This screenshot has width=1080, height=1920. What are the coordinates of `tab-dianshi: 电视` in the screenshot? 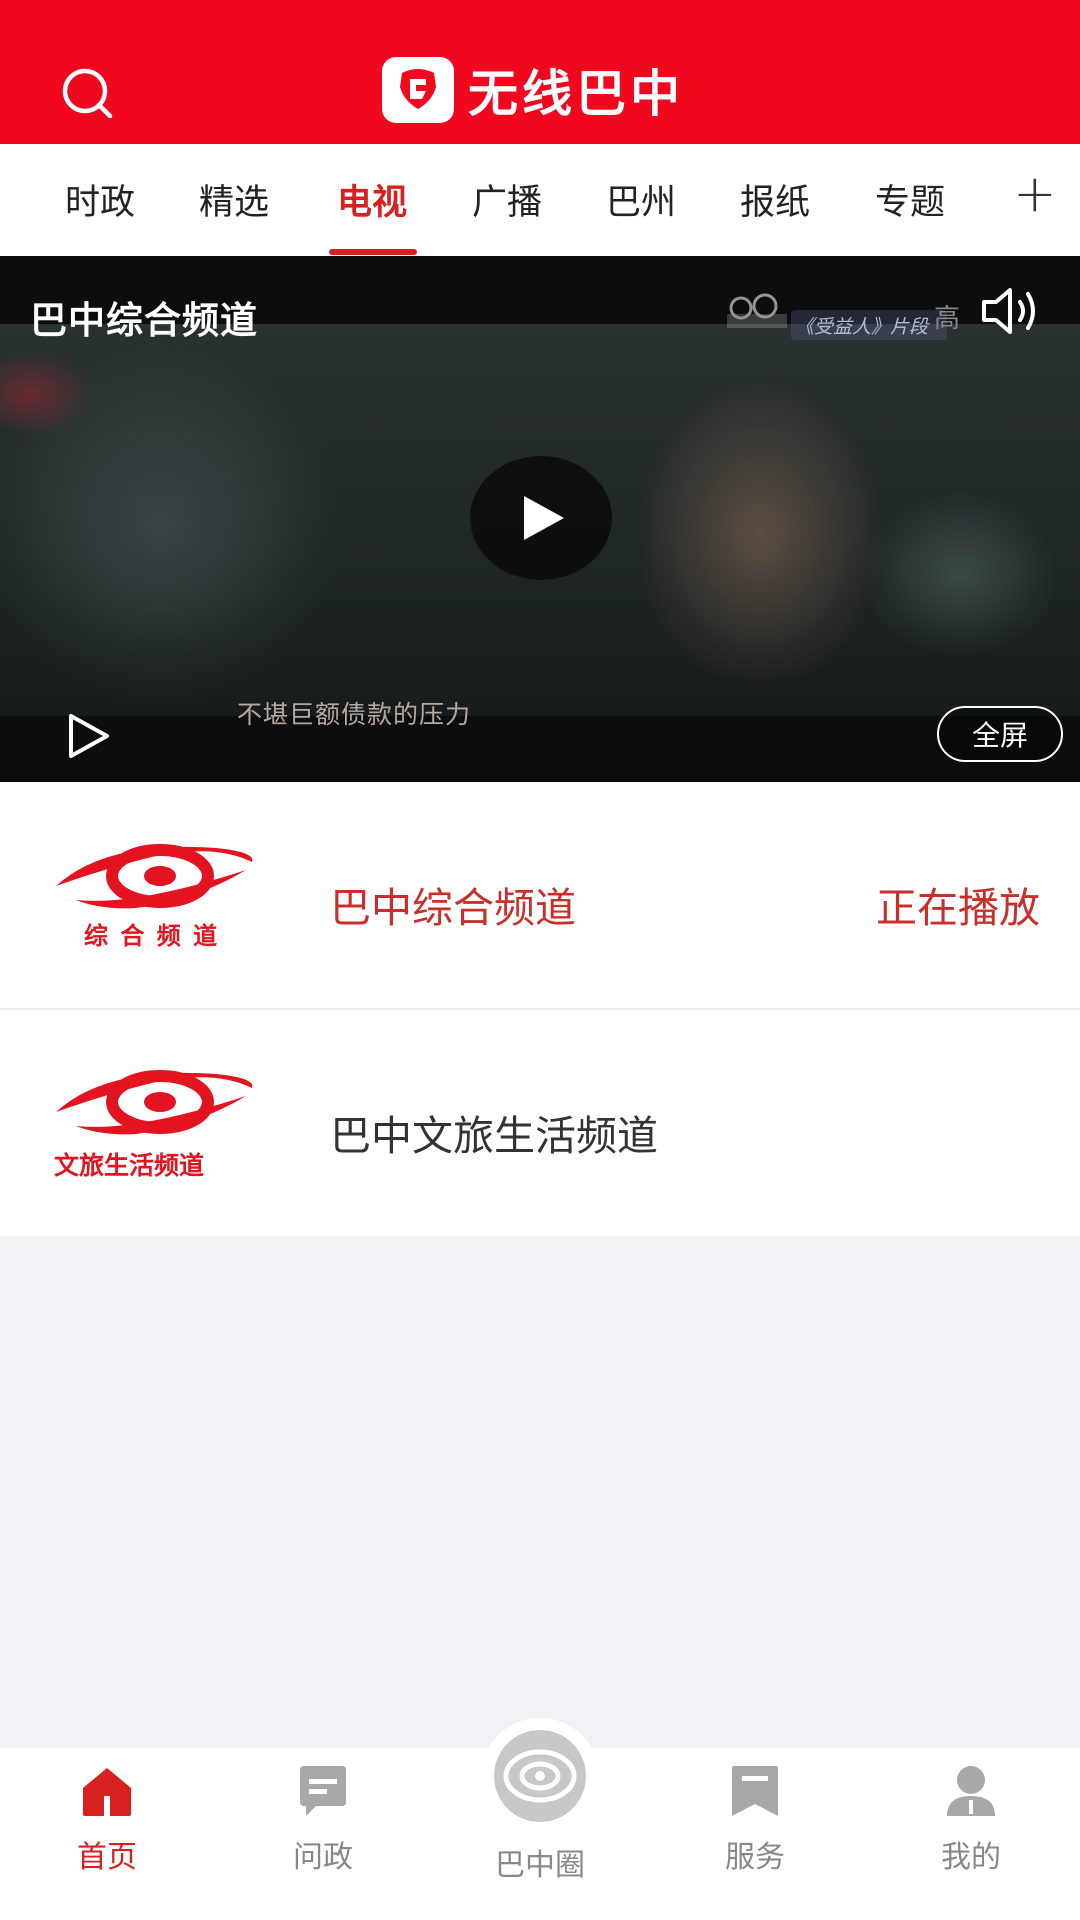 It's located at (372, 199).